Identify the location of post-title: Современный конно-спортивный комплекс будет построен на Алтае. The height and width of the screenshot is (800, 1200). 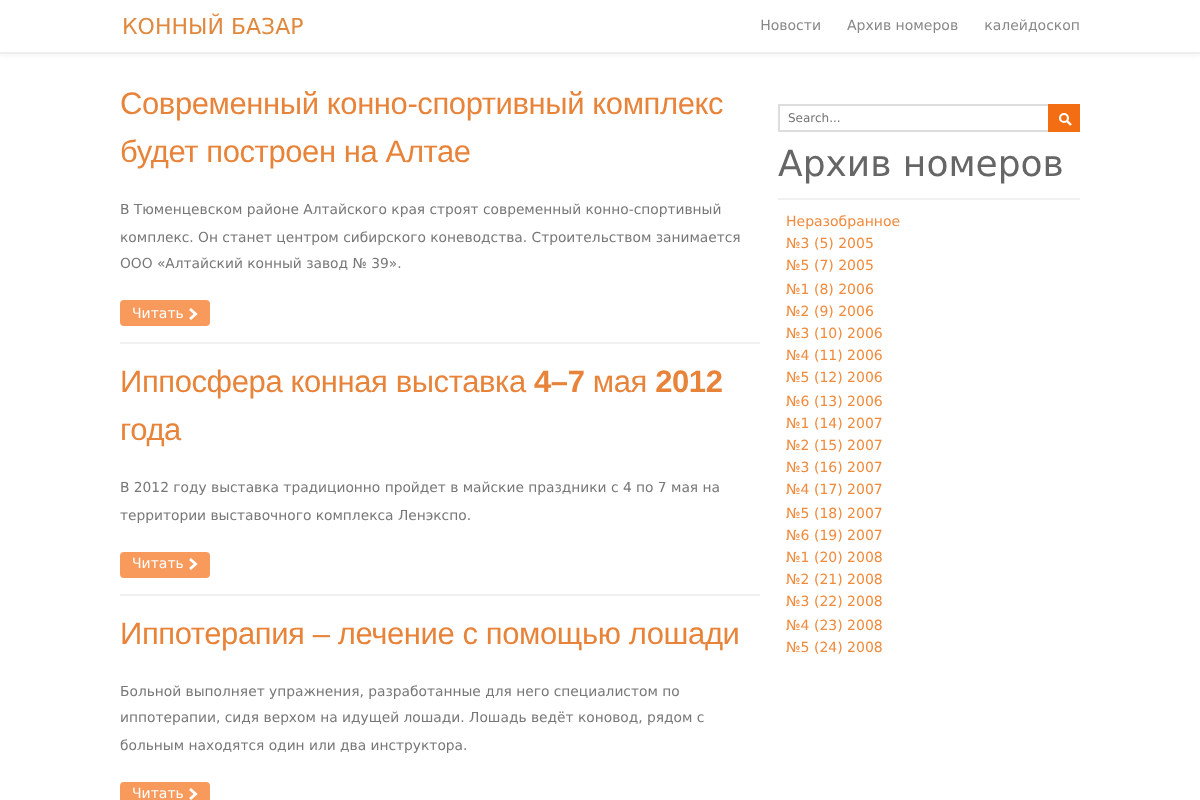
(440, 130).